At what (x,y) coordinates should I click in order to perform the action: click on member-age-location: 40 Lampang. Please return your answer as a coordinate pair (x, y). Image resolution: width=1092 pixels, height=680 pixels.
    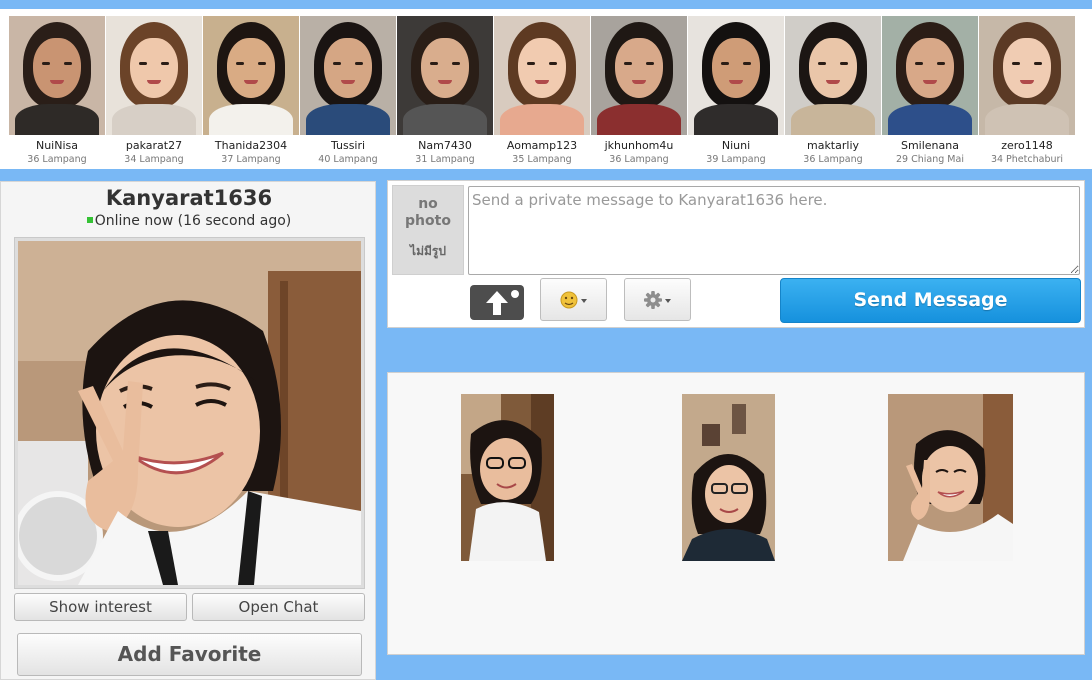
    Looking at the image, I should click on (348, 159).